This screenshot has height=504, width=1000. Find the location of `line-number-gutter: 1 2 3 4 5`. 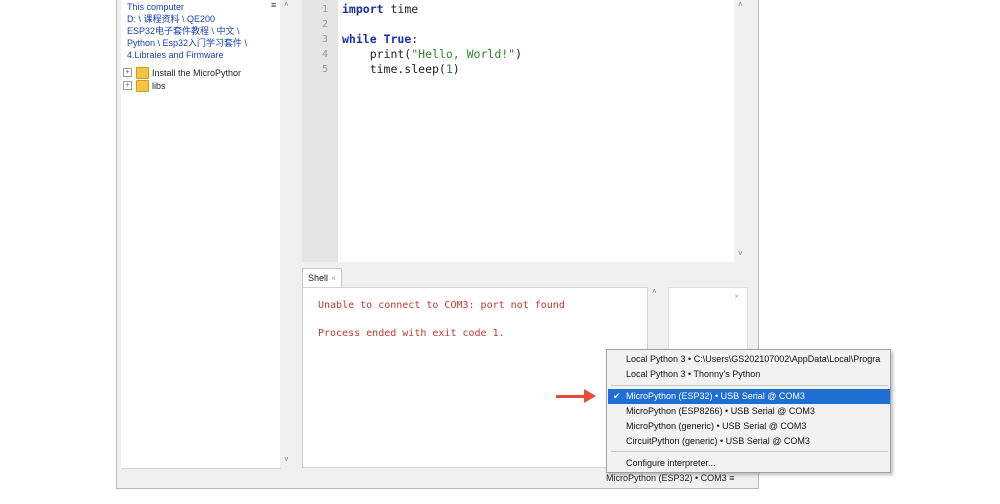

line-number-gutter: 1 2 3 4 5 is located at coordinates (320, 131).